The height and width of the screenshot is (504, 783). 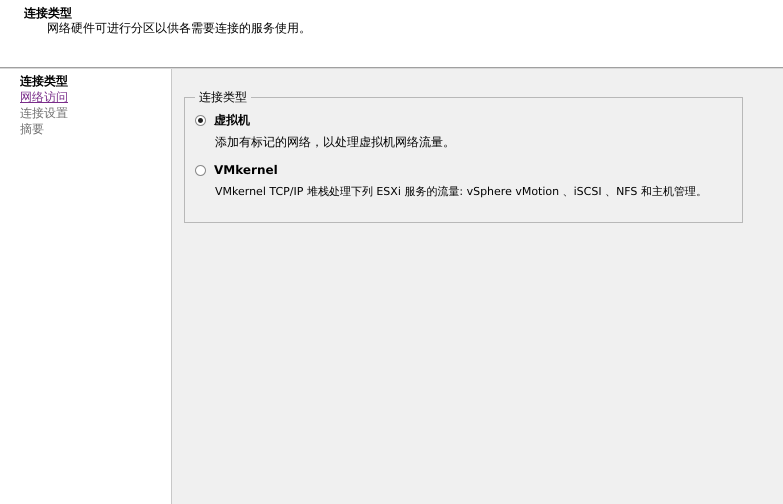 What do you see at coordinates (32, 129) in the screenshot?
I see `step-label: 摘要` at bounding box center [32, 129].